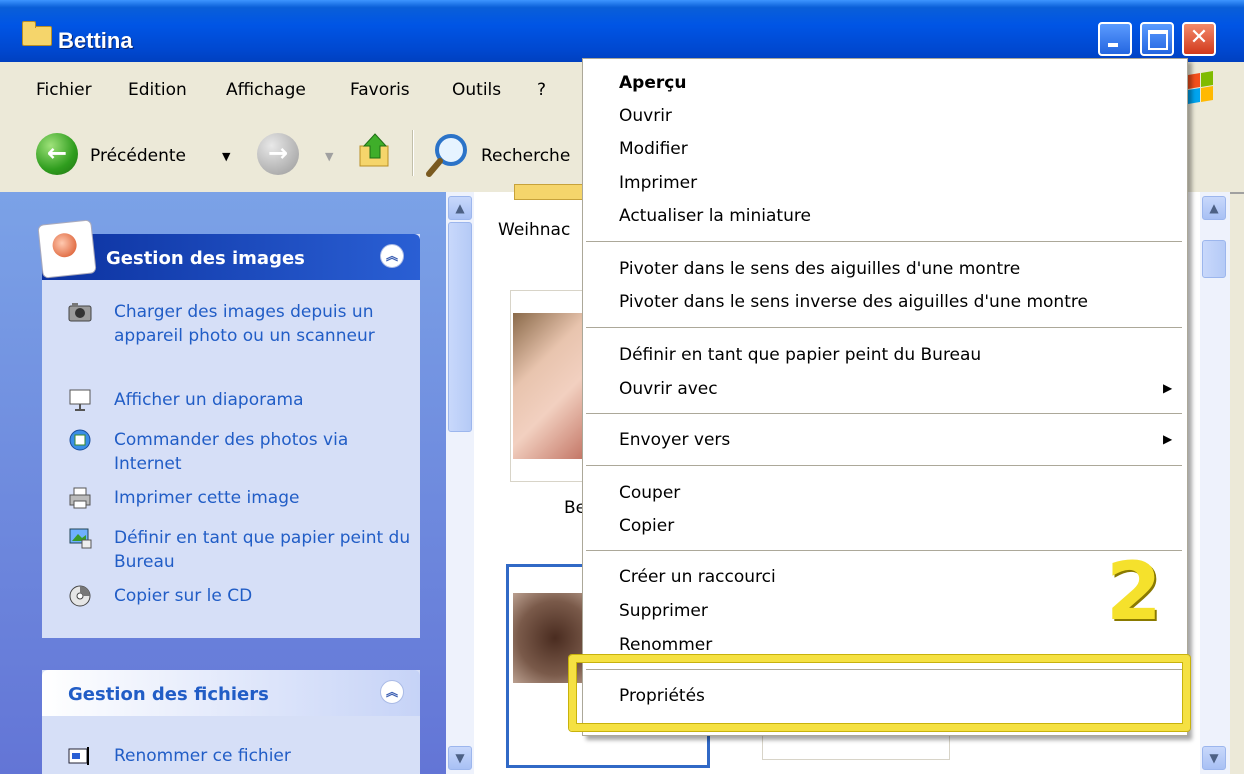  Describe the element at coordinates (226, 156) in the screenshot. I see `back-dropdown-icon: ▼` at that location.